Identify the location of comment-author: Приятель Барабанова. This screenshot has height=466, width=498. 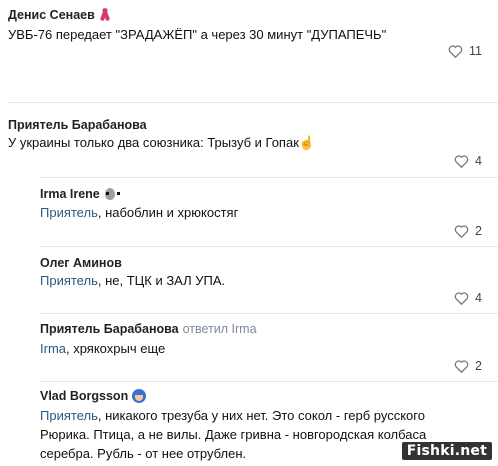
(77, 125).